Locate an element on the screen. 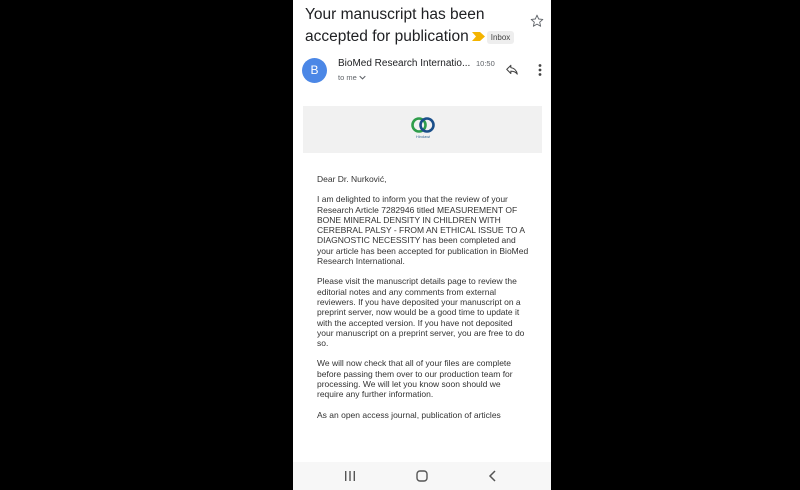 This screenshot has width=800, height=490. email-banner: Hindawi is located at coordinates (422, 129).